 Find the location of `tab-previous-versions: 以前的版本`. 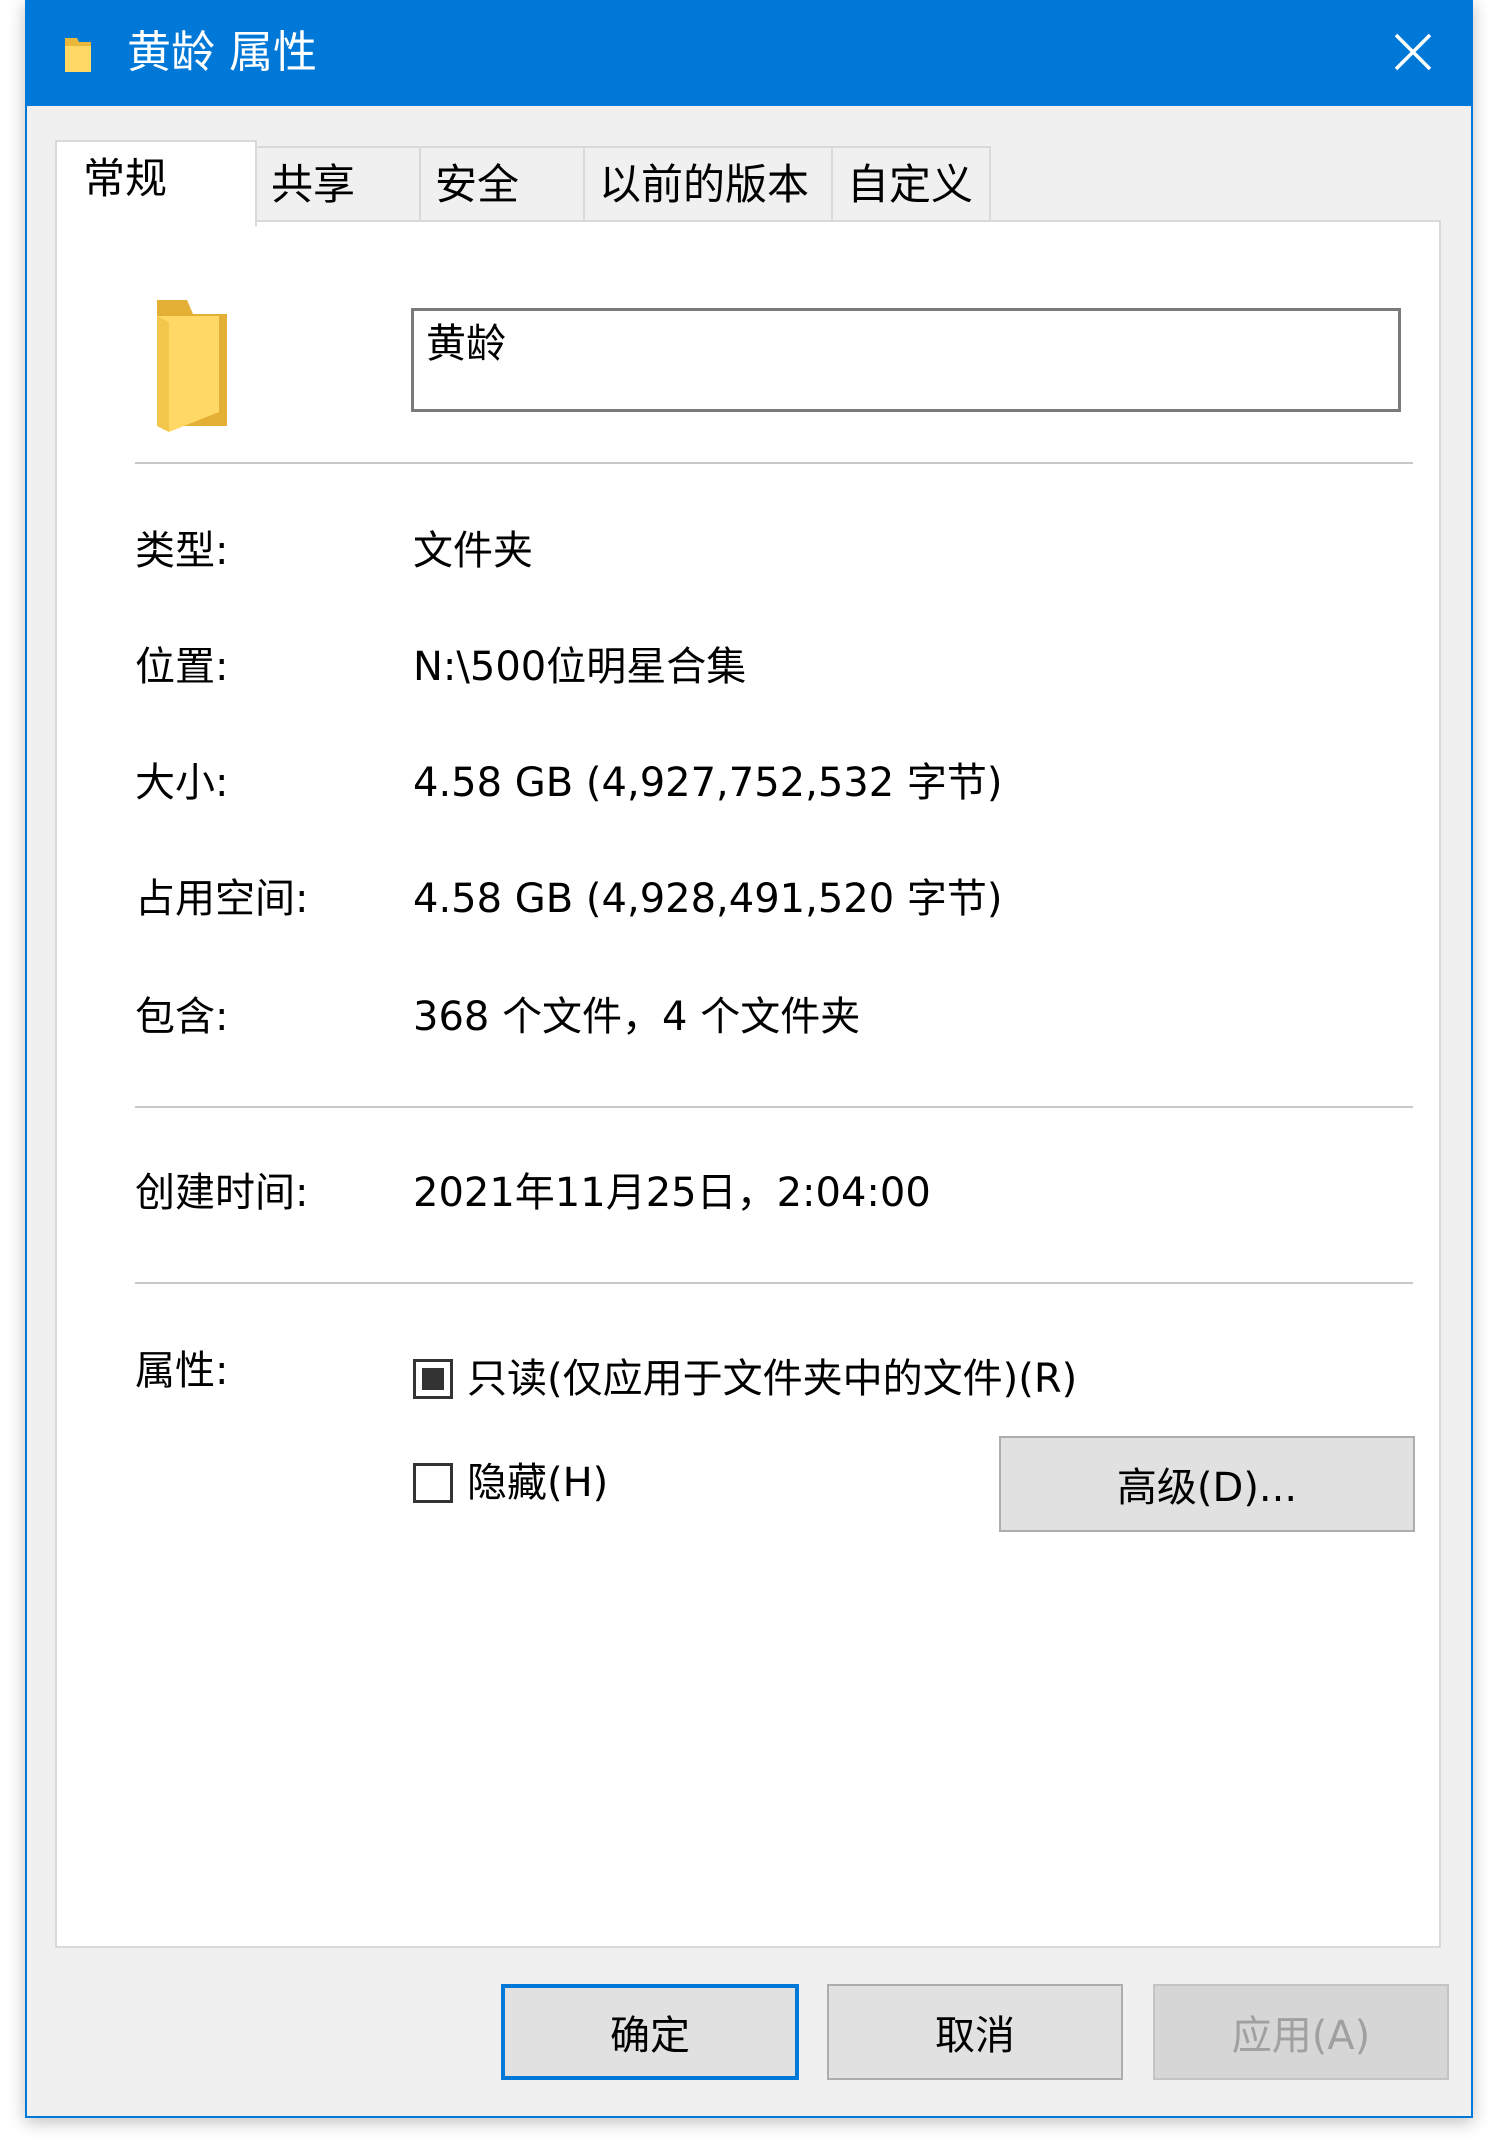

tab-previous-versions: 以前的版本 is located at coordinates (708, 184).